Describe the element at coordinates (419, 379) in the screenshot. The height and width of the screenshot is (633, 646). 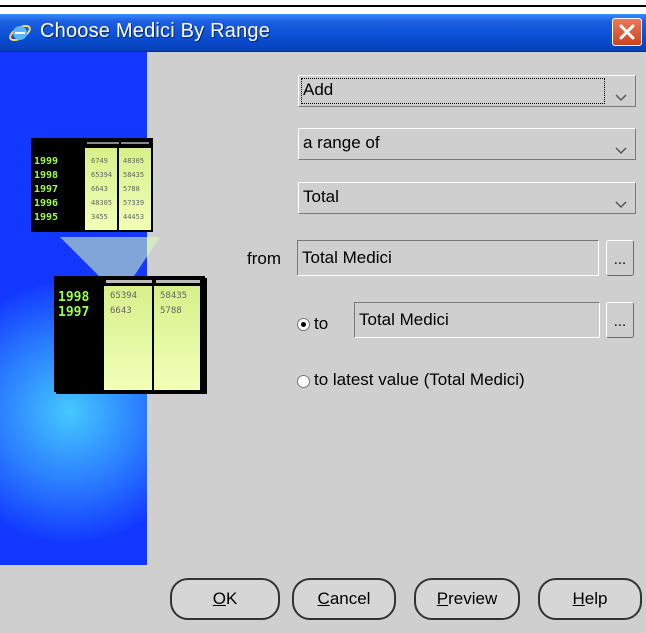
I see `latest-value-label: to latest value (Total Medici)` at that location.